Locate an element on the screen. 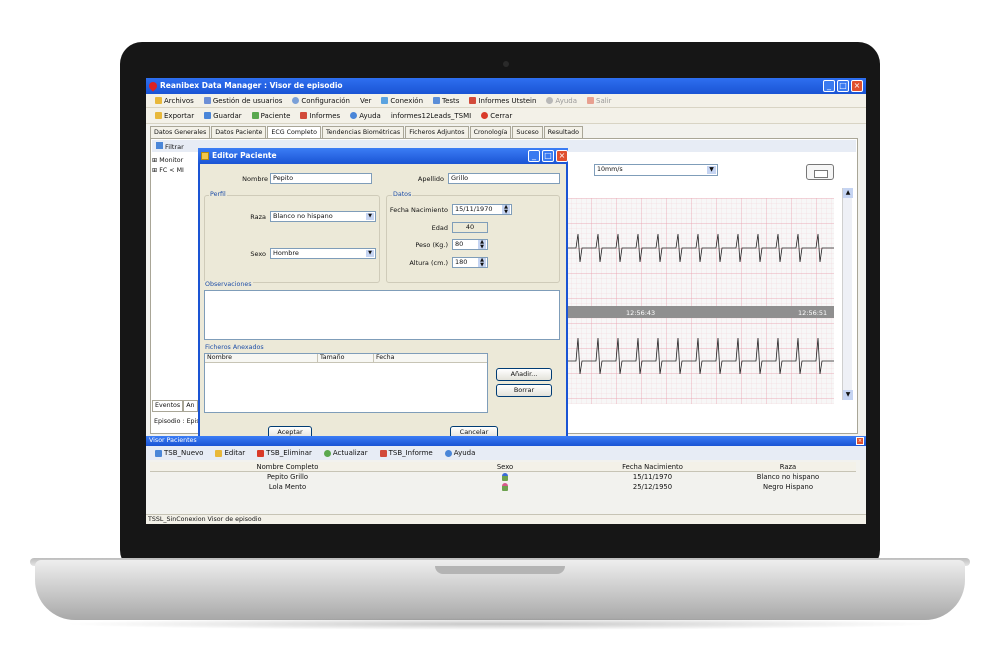 The height and width of the screenshot is (667, 1000). observaciones-textarea is located at coordinates (382, 315).